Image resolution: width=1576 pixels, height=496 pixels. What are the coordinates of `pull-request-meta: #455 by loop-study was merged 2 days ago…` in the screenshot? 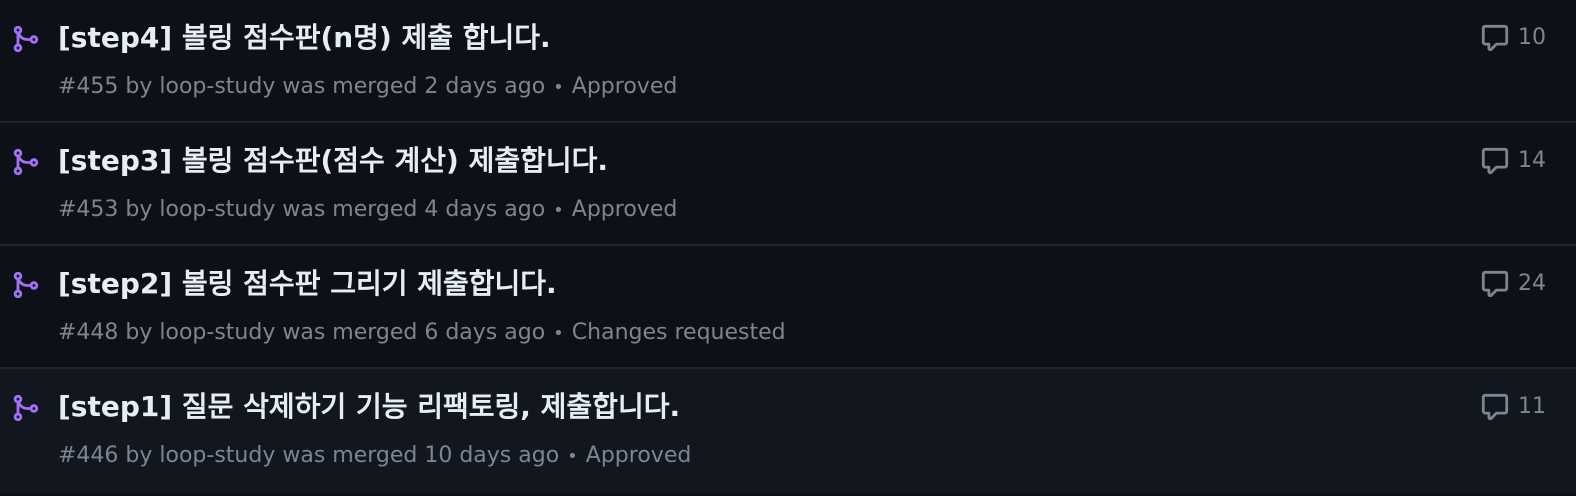 It's located at (367, 87).